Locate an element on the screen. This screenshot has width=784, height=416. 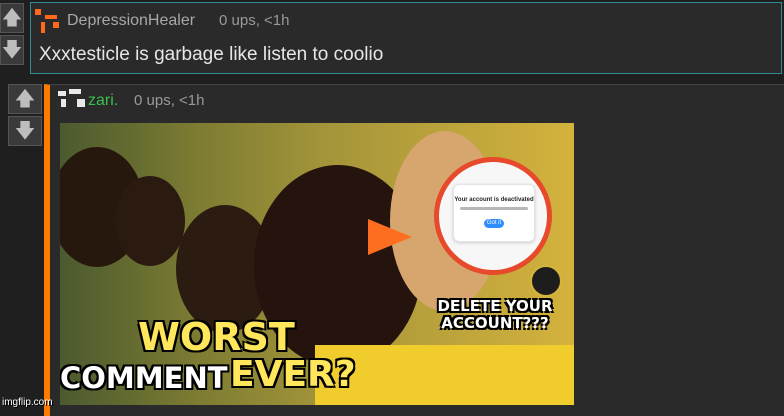
delete-account-caption: DELETE YOUR ACCOUNT??? is located at coordinates (495, 314).